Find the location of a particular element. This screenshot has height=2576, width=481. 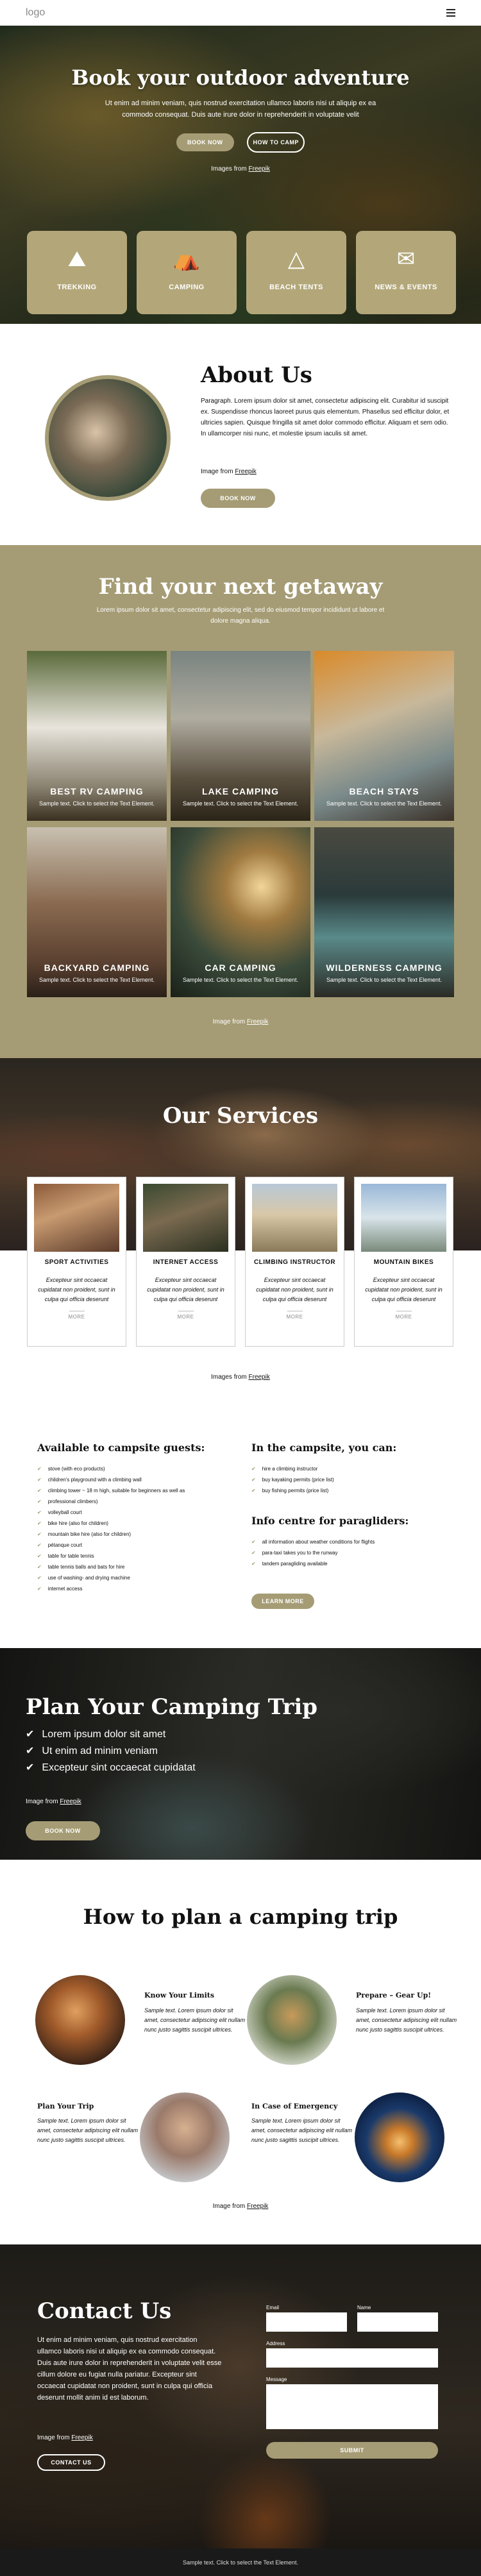

getaway-title: Find your next getaway is located at coordinates (240, 587).